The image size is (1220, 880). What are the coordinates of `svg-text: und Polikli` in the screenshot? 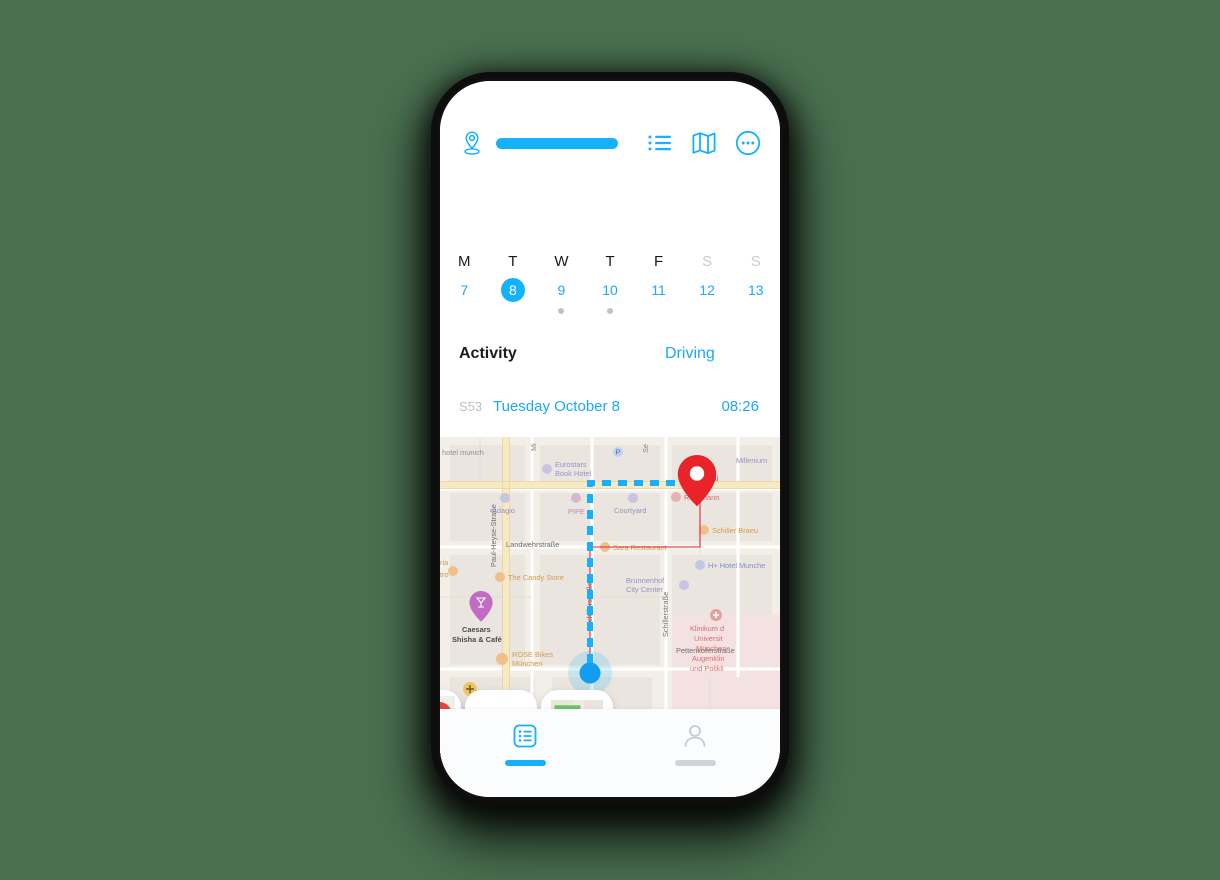 It's located at (707, 668).